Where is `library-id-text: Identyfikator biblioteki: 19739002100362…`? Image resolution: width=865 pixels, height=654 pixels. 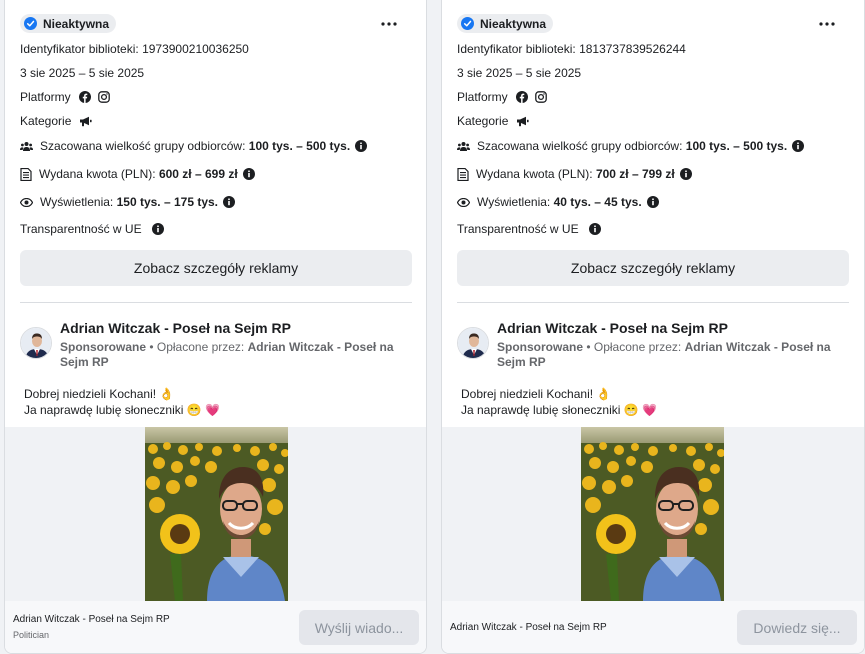 library-id-text: Identyfikator biblioteki: 19739002100362… is located at coordinates (134, 49).